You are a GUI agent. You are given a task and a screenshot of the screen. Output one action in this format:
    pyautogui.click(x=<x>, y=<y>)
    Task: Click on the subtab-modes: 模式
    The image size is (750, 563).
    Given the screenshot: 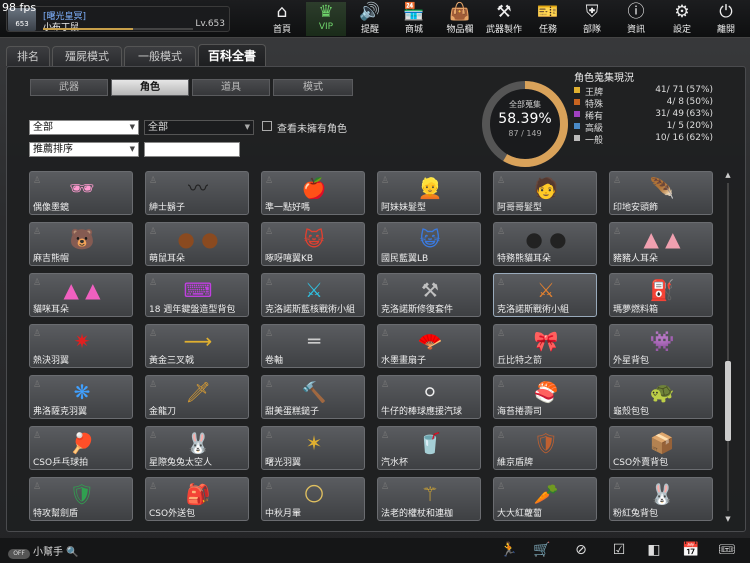 What is the action you would take?
    pyautogui.click(x=313, y=87)
    